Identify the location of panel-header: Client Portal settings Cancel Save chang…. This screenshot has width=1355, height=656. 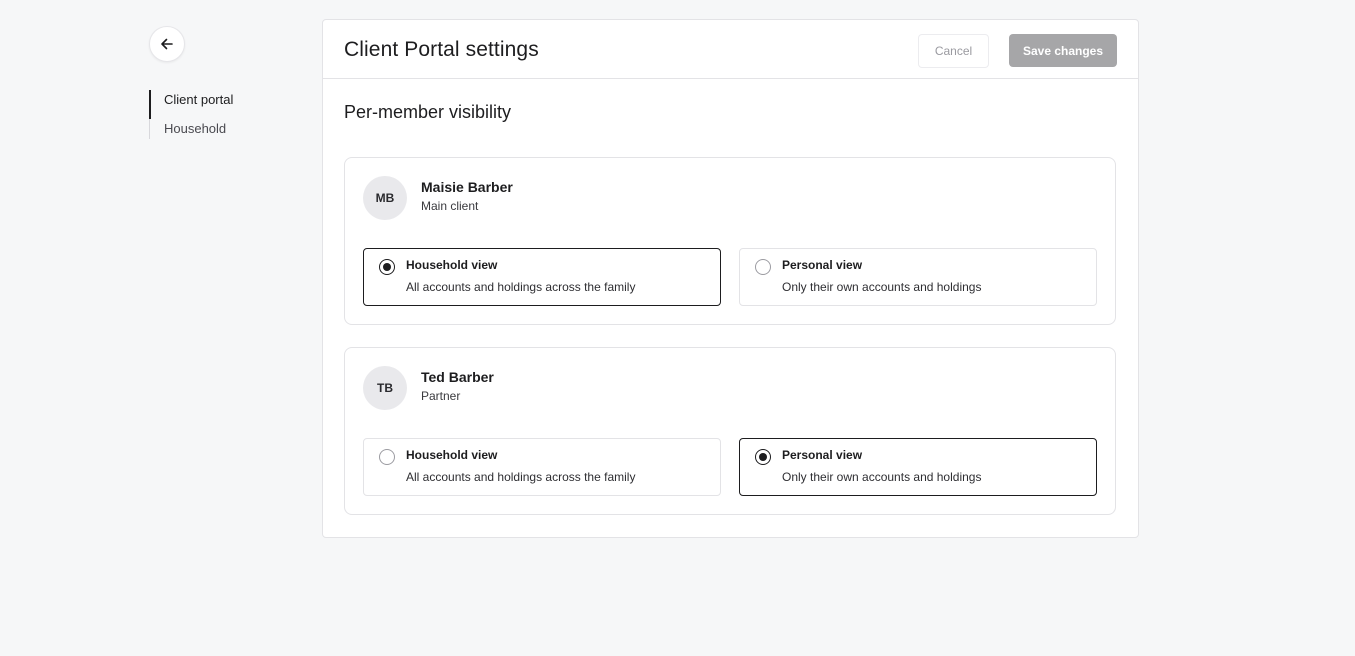
(730, 49).